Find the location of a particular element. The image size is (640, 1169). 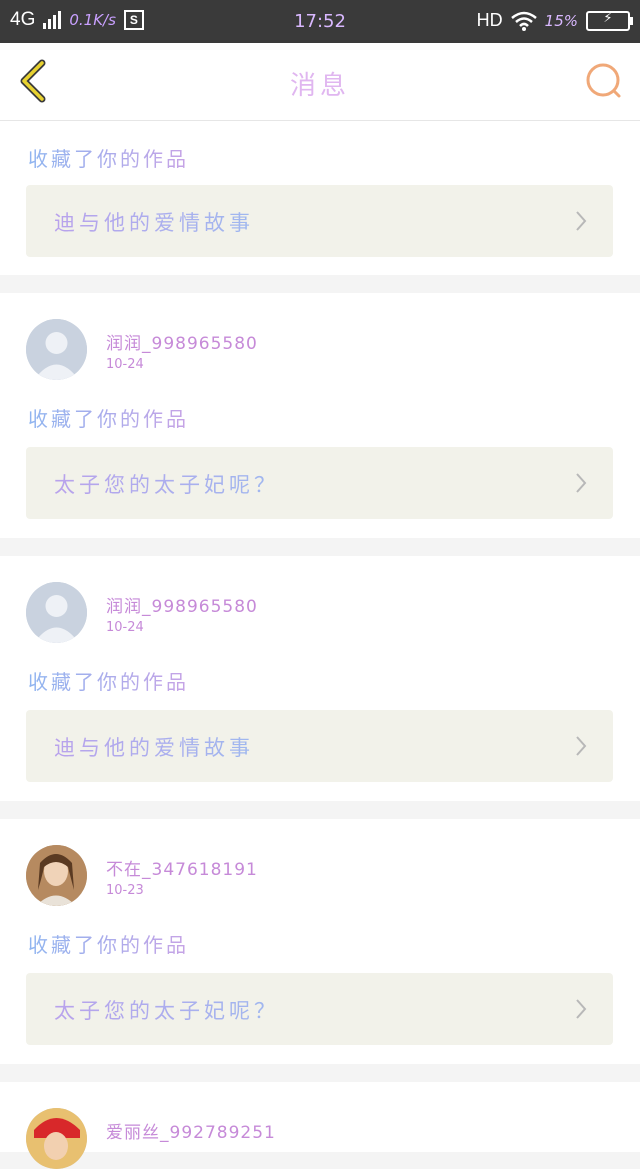

date: 10-23 is located at coordinates (125, 890).